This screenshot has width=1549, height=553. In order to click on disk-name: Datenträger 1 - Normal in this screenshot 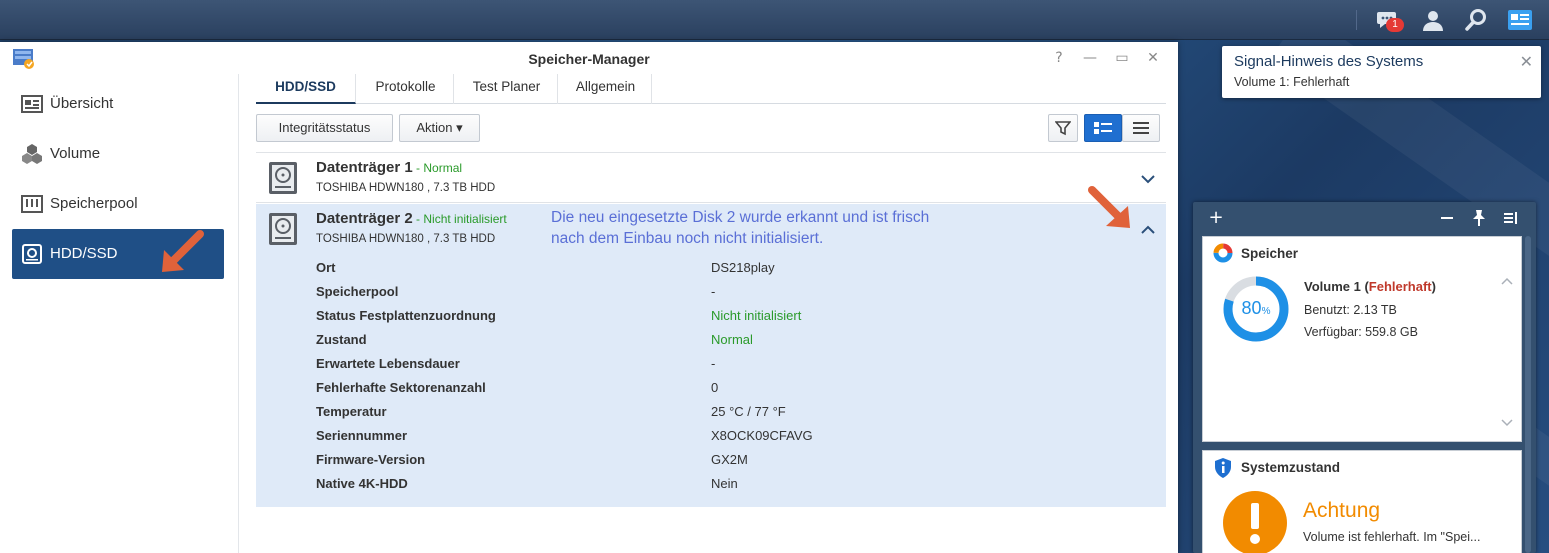, I will do `click(389, 167)`.